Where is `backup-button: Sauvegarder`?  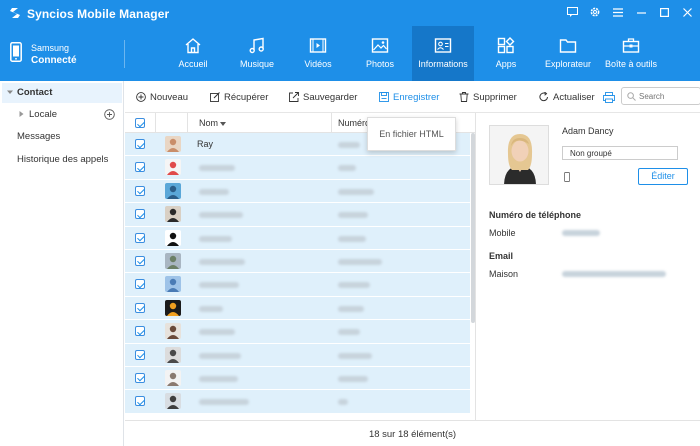
backup-button: Sauvegarder is located at coordinates (323, 97).